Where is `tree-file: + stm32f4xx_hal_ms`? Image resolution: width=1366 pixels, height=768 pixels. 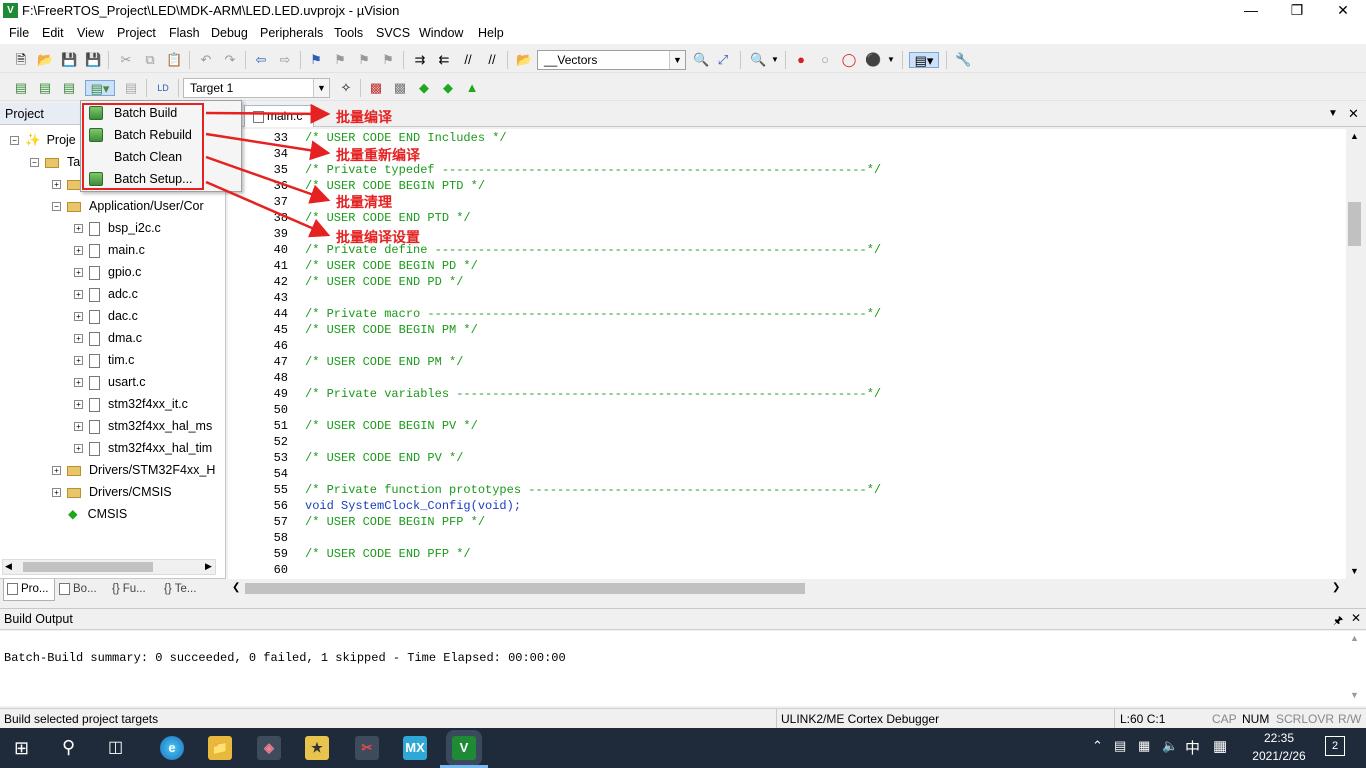 tree-file: + stm32f4xx_hal_ms is located at coordinates (143, 426).